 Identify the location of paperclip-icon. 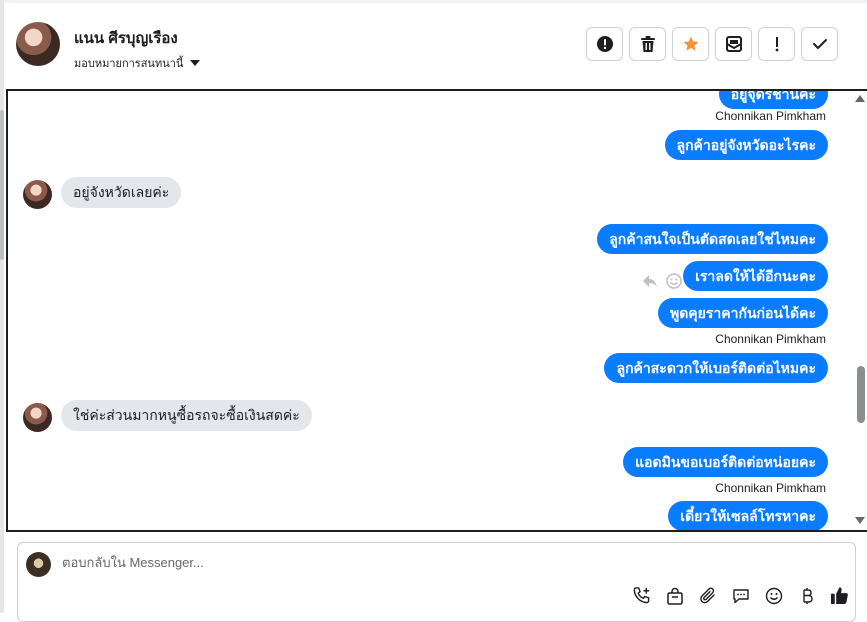
(707, 595).